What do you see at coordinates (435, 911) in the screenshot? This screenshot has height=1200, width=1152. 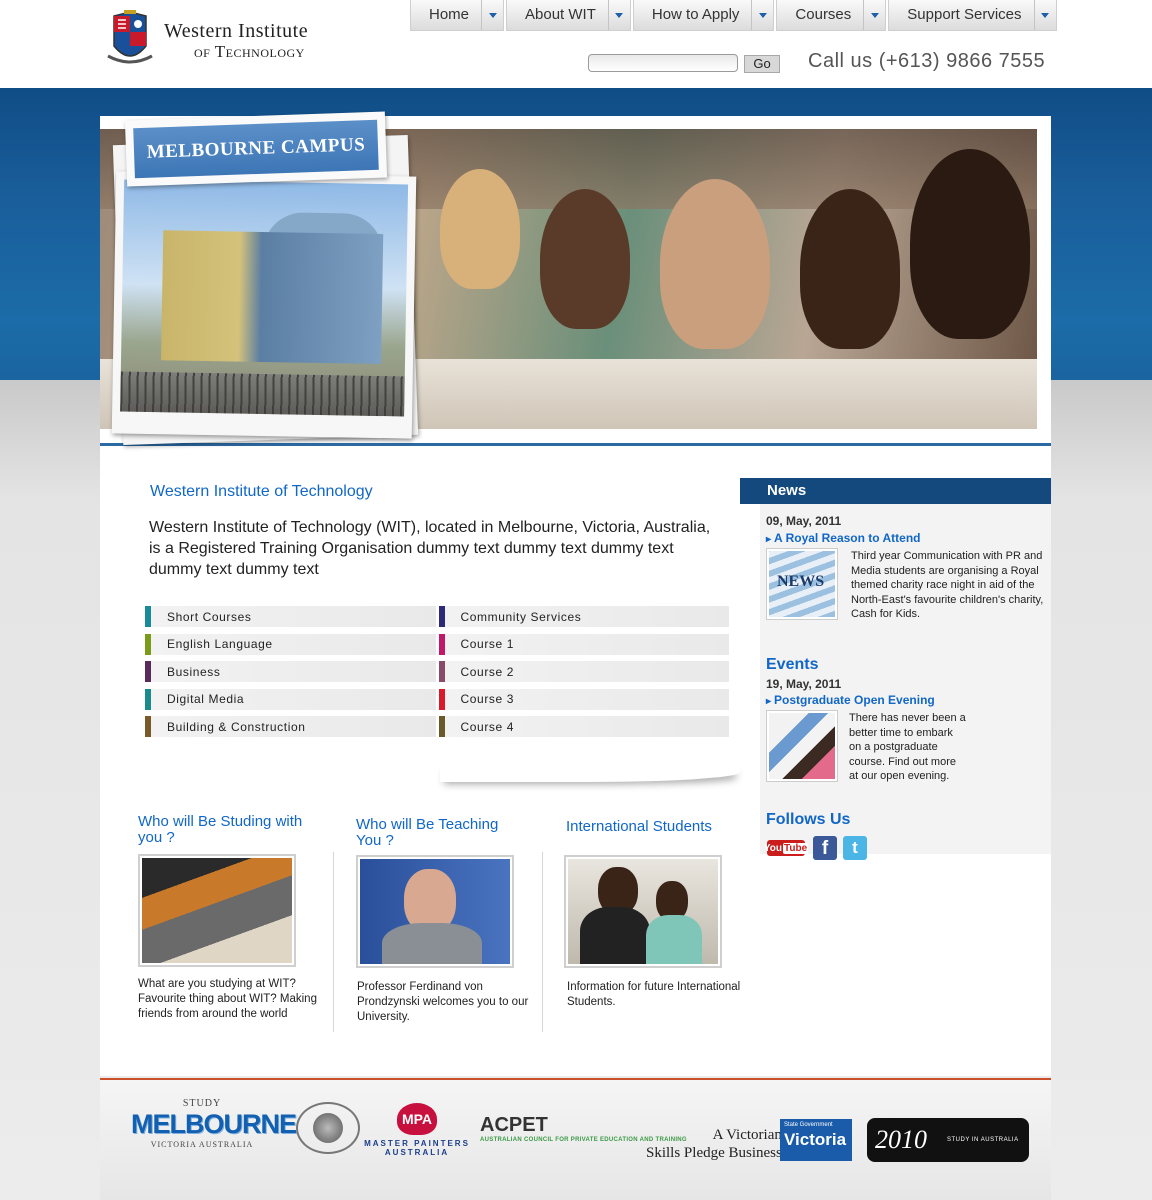 I see `block-image-teaching` at bounding box center [435, 911].